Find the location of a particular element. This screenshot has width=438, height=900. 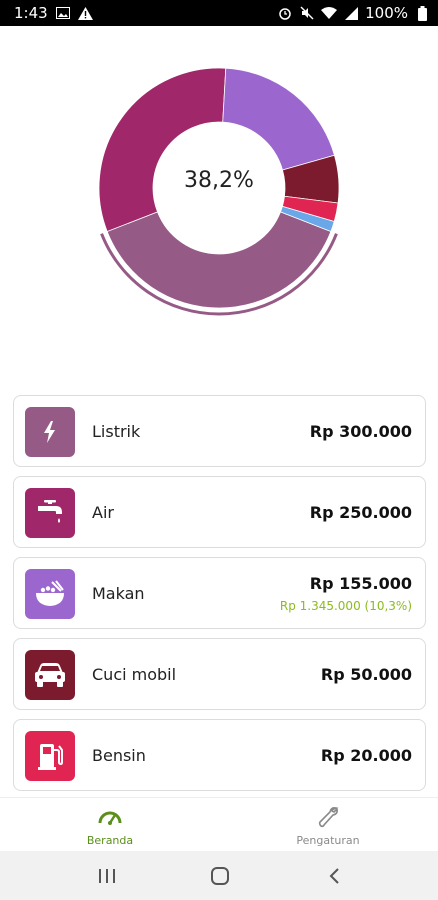

nav-settings-tab: Pengaturan is located at coordinates (328, 825).